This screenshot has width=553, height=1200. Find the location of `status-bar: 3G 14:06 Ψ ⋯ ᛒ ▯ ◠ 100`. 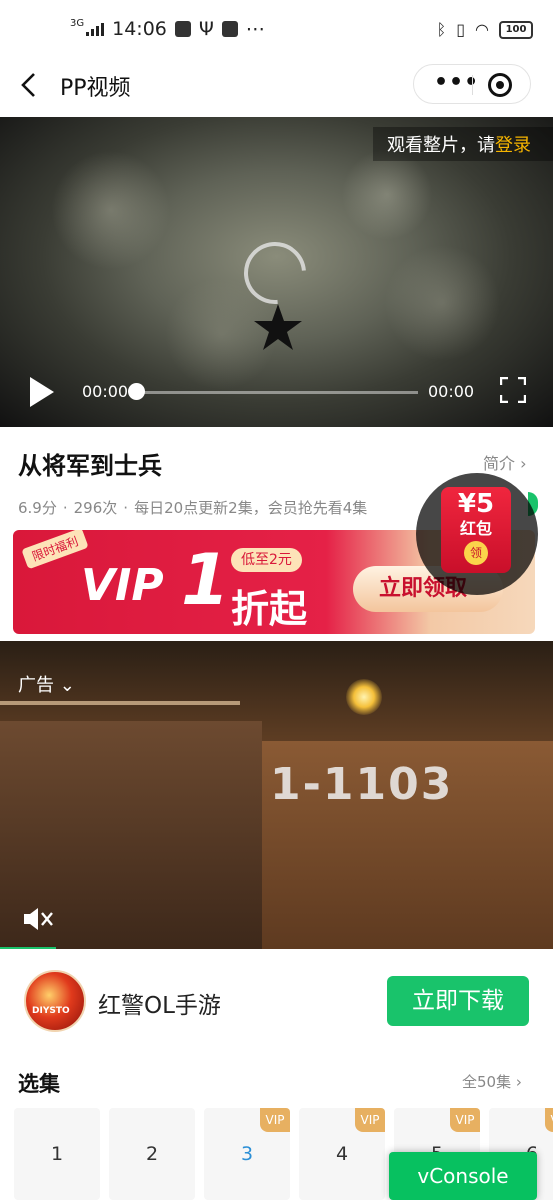

status-bar: 3G 14:06 Ψ ⋯ ᛒ ▯ ◠ 100 is located at coordinates (276, 29).